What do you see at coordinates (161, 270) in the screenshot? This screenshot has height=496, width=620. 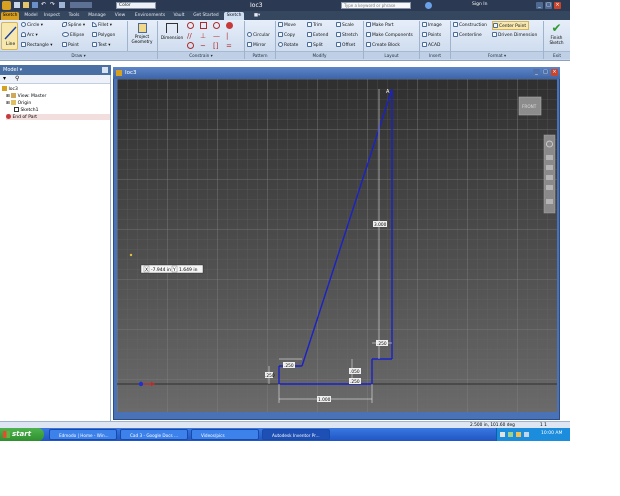 I see `x-coordinate-input: -7.944 in` at bounding box center [161, 270].